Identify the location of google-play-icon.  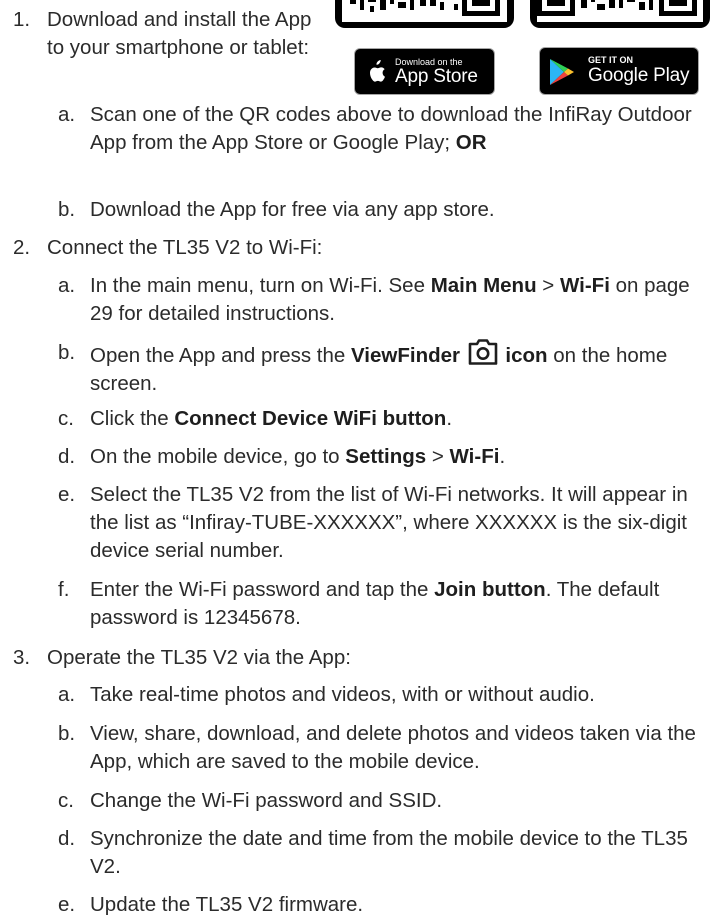
(562, 72).